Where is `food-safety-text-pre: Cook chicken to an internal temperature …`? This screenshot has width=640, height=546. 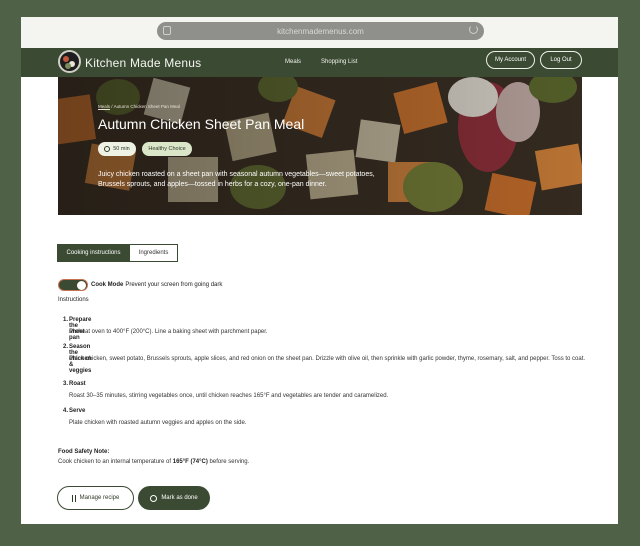
food-safety-text-pre: Cook chicken to an internal temperature … is located at coordinates (115, 462).